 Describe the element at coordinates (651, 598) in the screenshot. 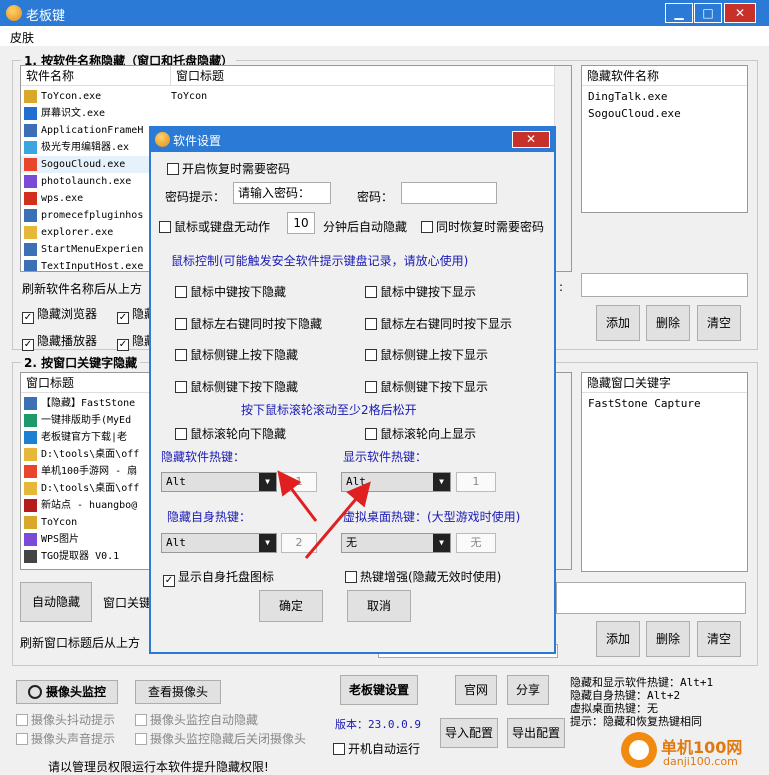

I see `window-keyword-input` at that location.